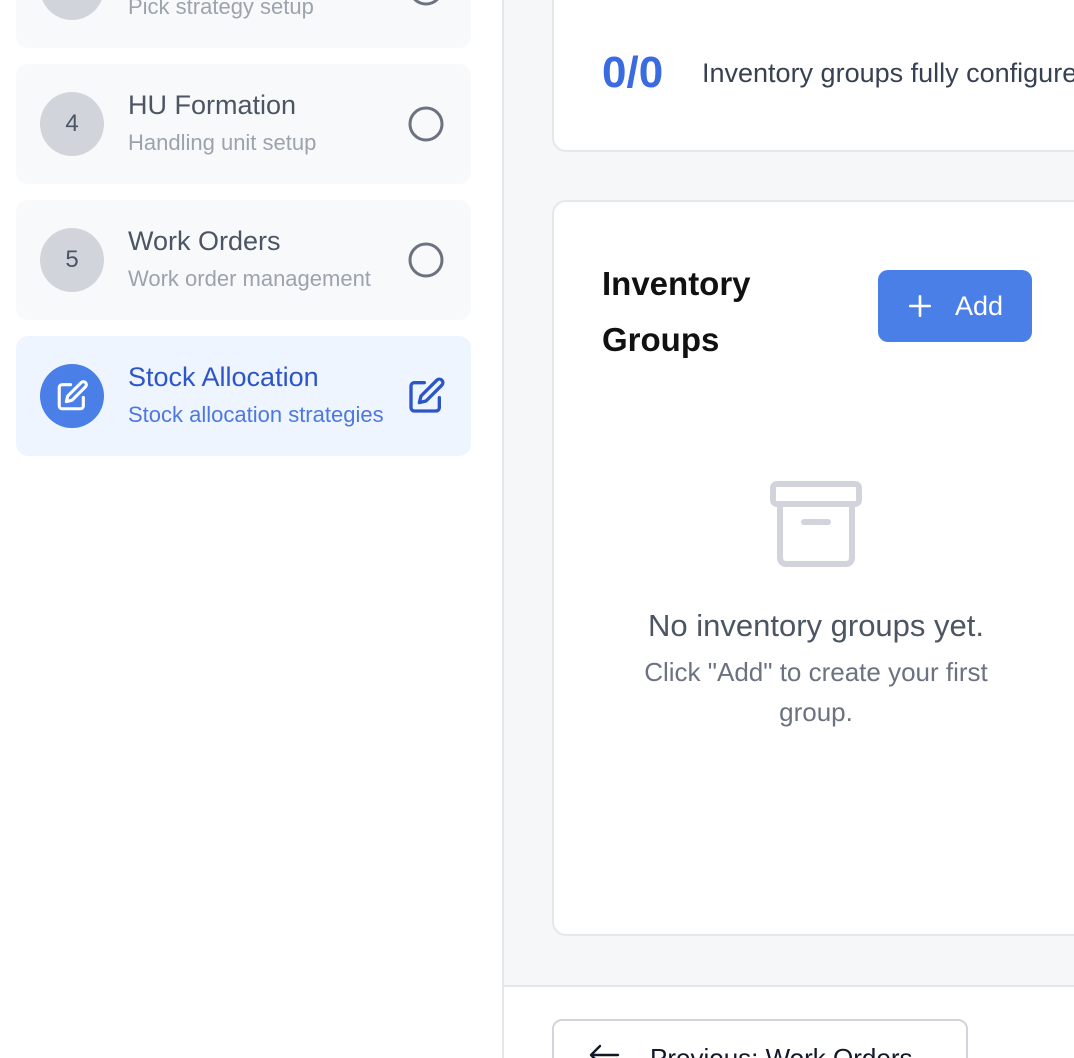  Describe the element at coordinates (212, 105) in the screenshot. I see `step-title: HU Formation` at that location.